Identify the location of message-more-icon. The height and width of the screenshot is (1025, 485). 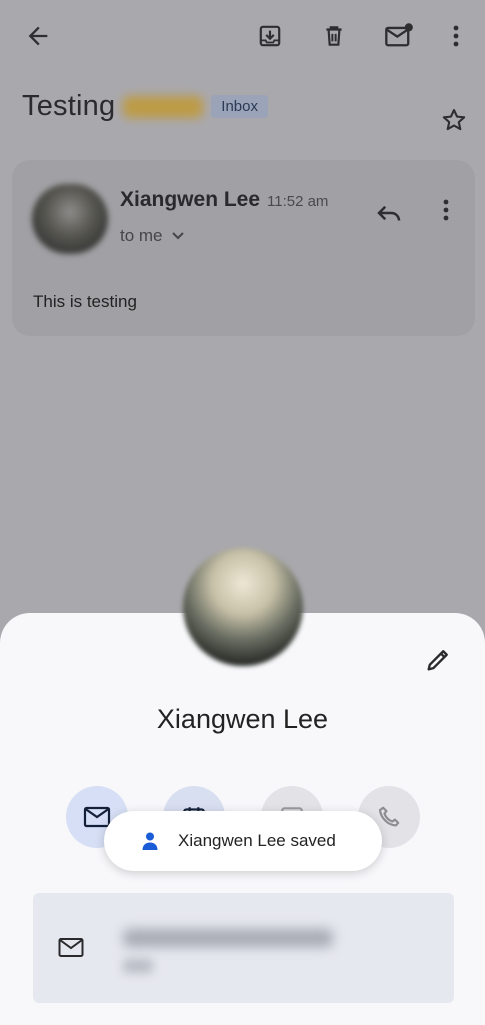
(446, 213).